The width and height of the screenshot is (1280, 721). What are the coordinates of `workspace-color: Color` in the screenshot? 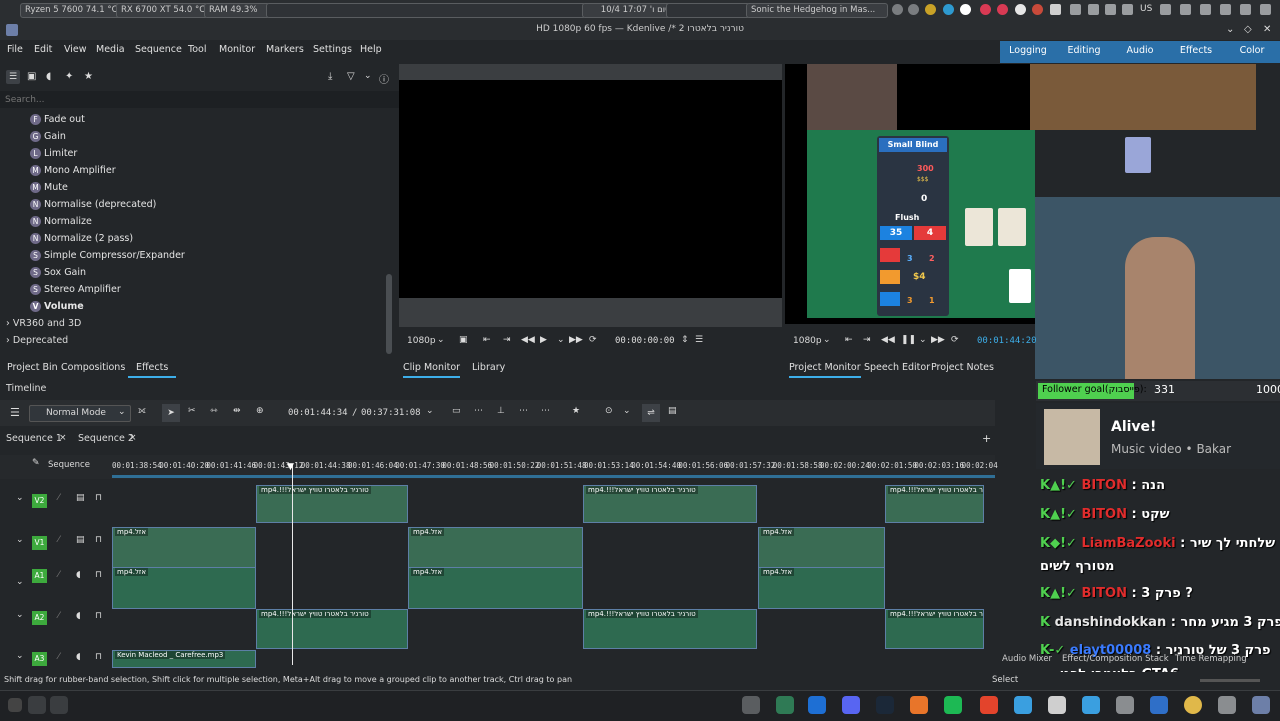 It's located at (1252, 51).